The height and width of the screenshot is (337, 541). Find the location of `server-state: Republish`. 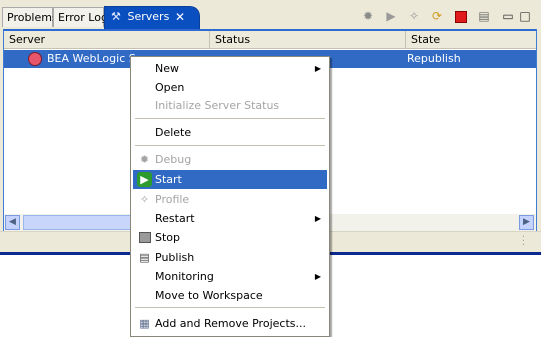

server-state: Republish is located at coordinates (434, 58).